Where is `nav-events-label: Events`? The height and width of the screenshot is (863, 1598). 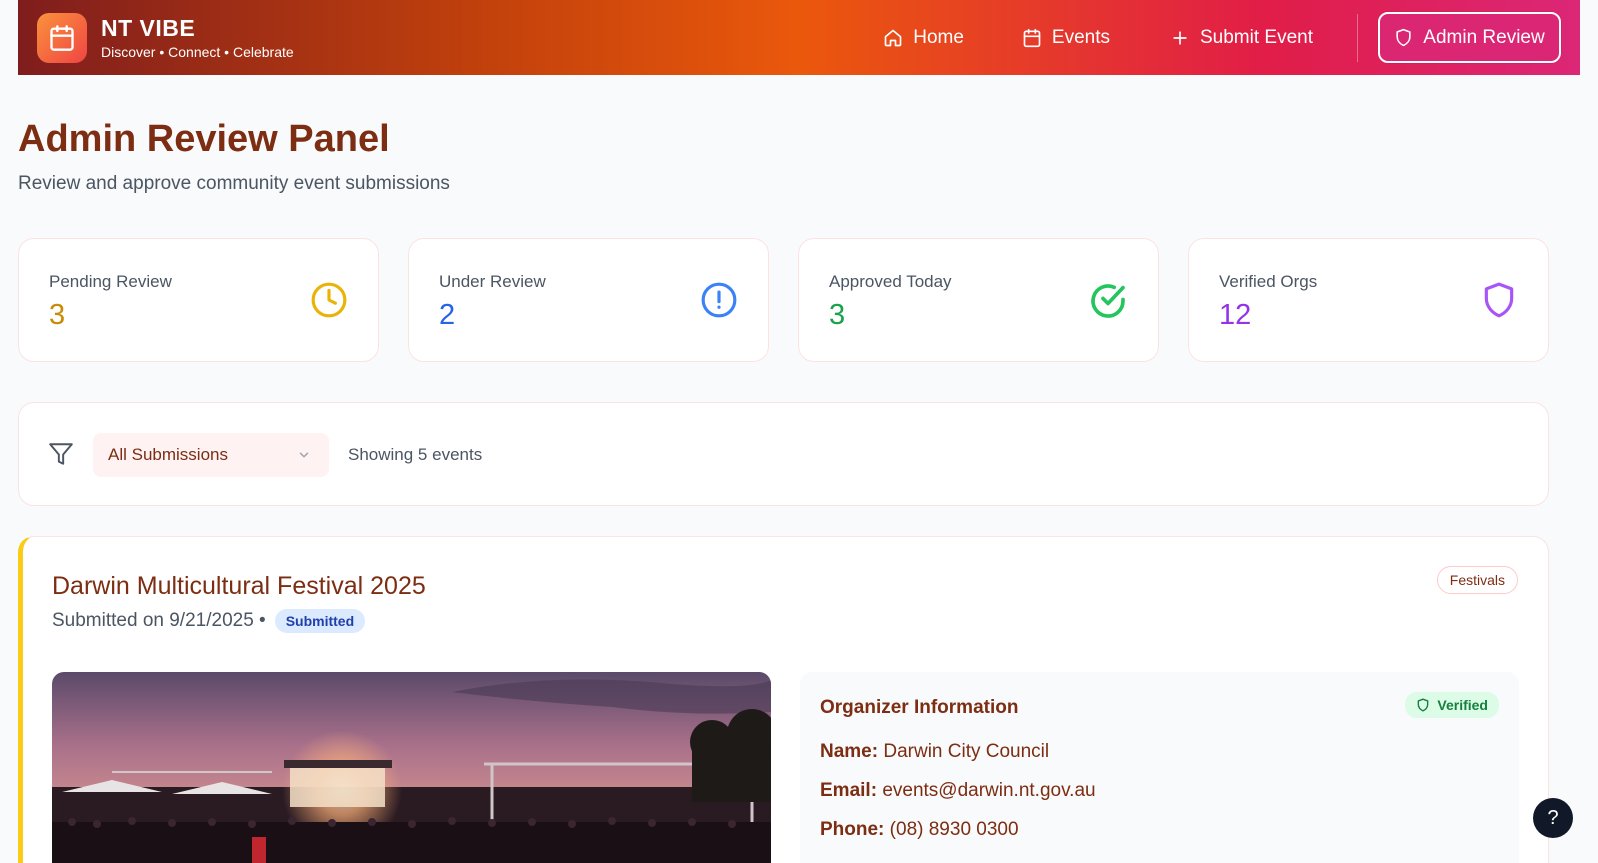 nav-events-label: Events is located at coordinates (1080, 37).